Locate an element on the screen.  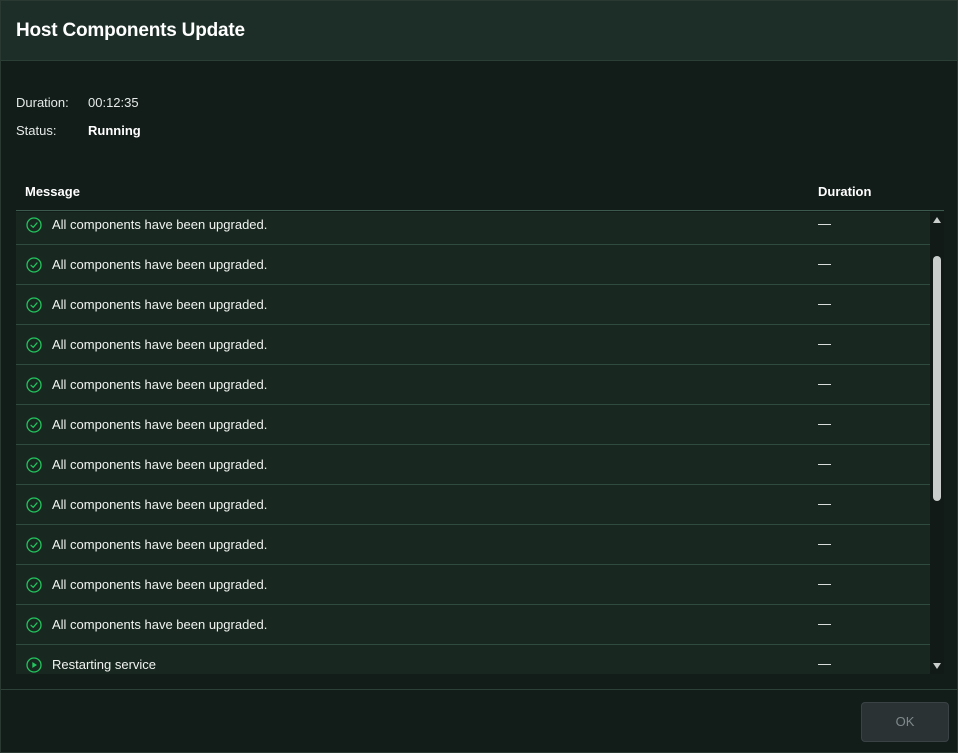
table-row: Restarting service — is located at coordinates (473, 659).